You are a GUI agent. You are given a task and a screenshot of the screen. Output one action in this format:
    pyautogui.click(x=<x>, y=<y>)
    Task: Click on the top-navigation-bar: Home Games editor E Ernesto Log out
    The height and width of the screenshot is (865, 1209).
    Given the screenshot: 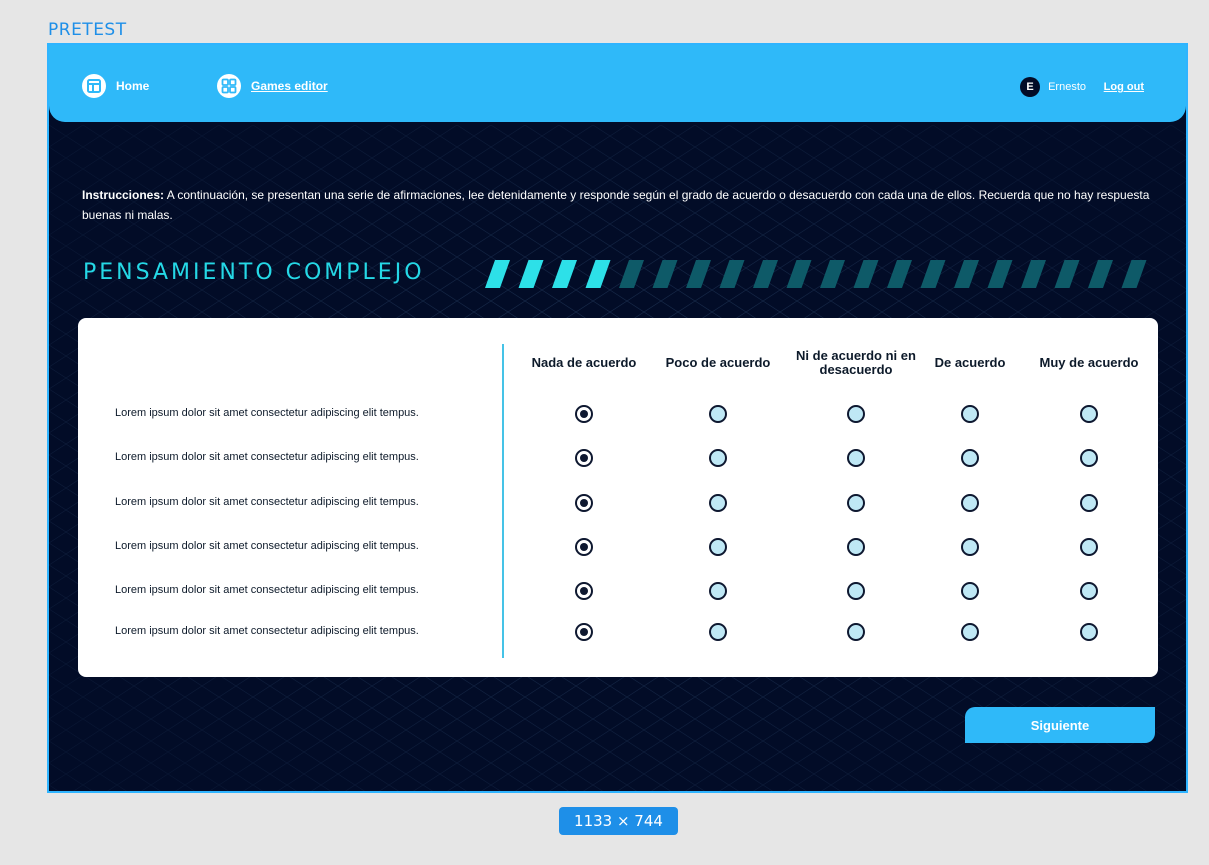 What is the action you would take?
    pyautogui.click(x=617, y=83)
    